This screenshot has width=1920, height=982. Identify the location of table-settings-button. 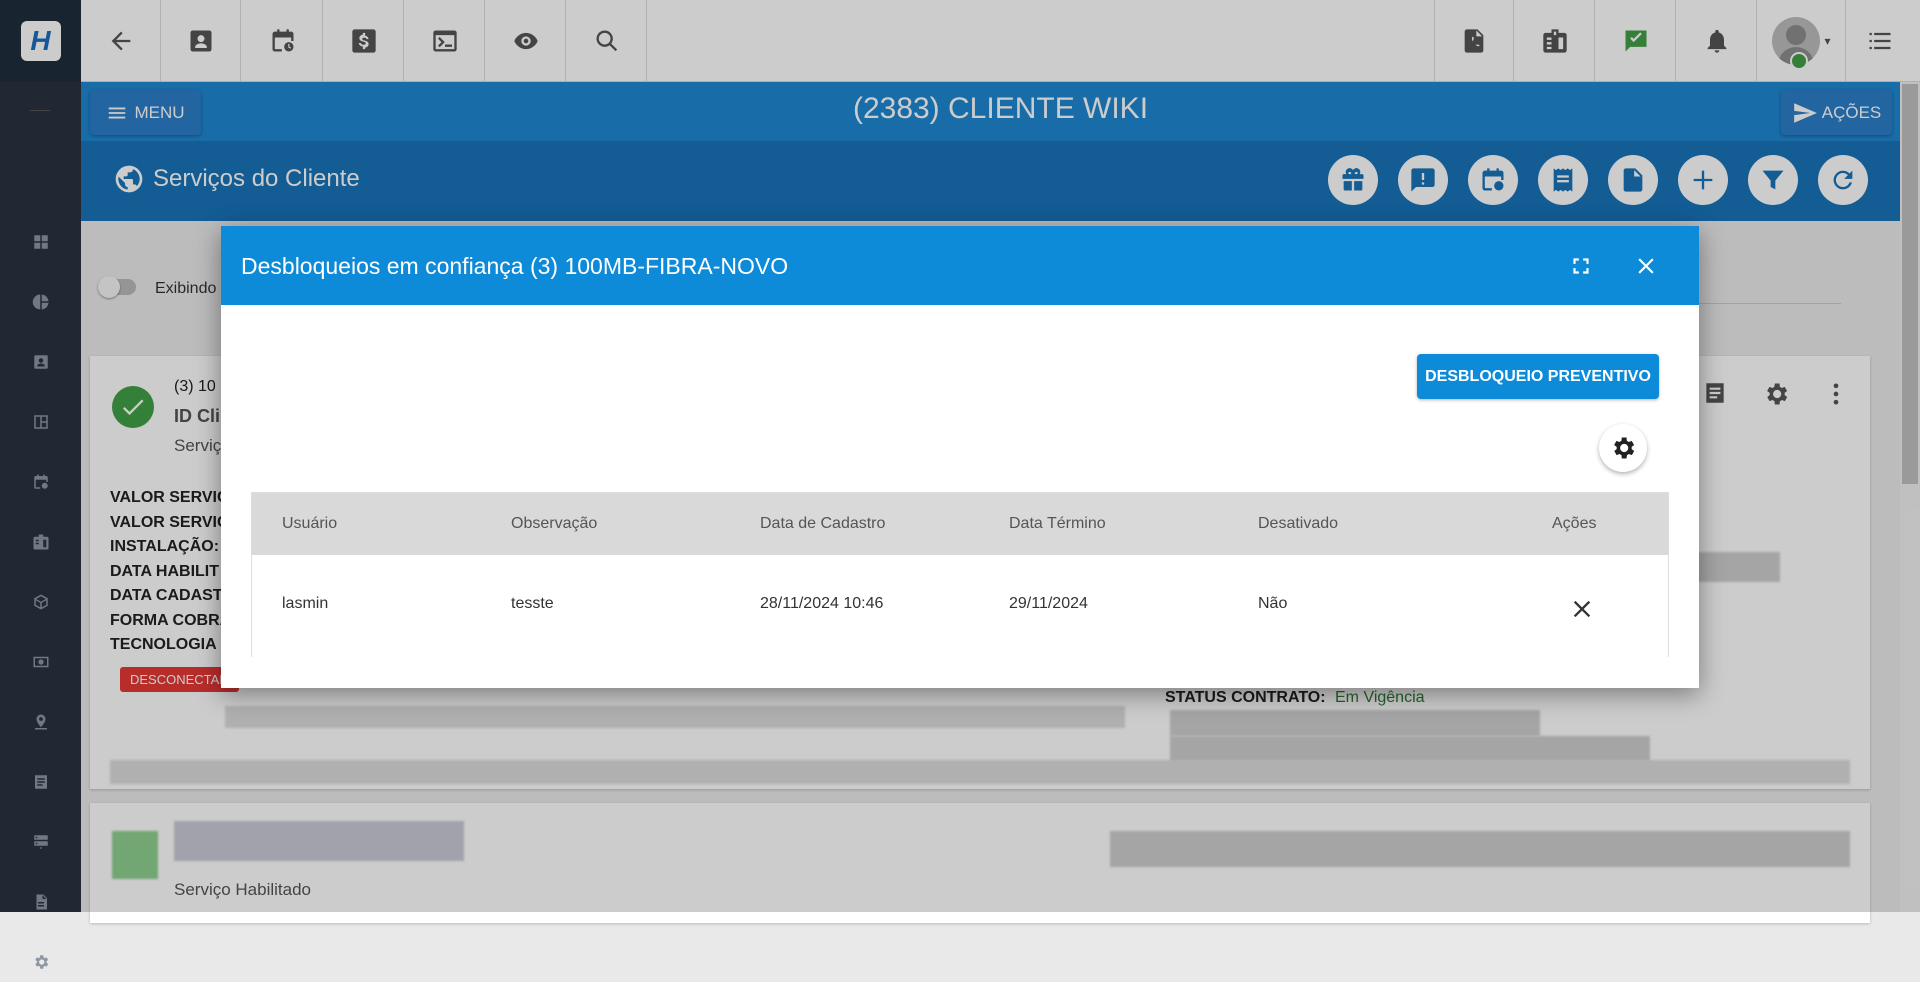
(1623, 448).